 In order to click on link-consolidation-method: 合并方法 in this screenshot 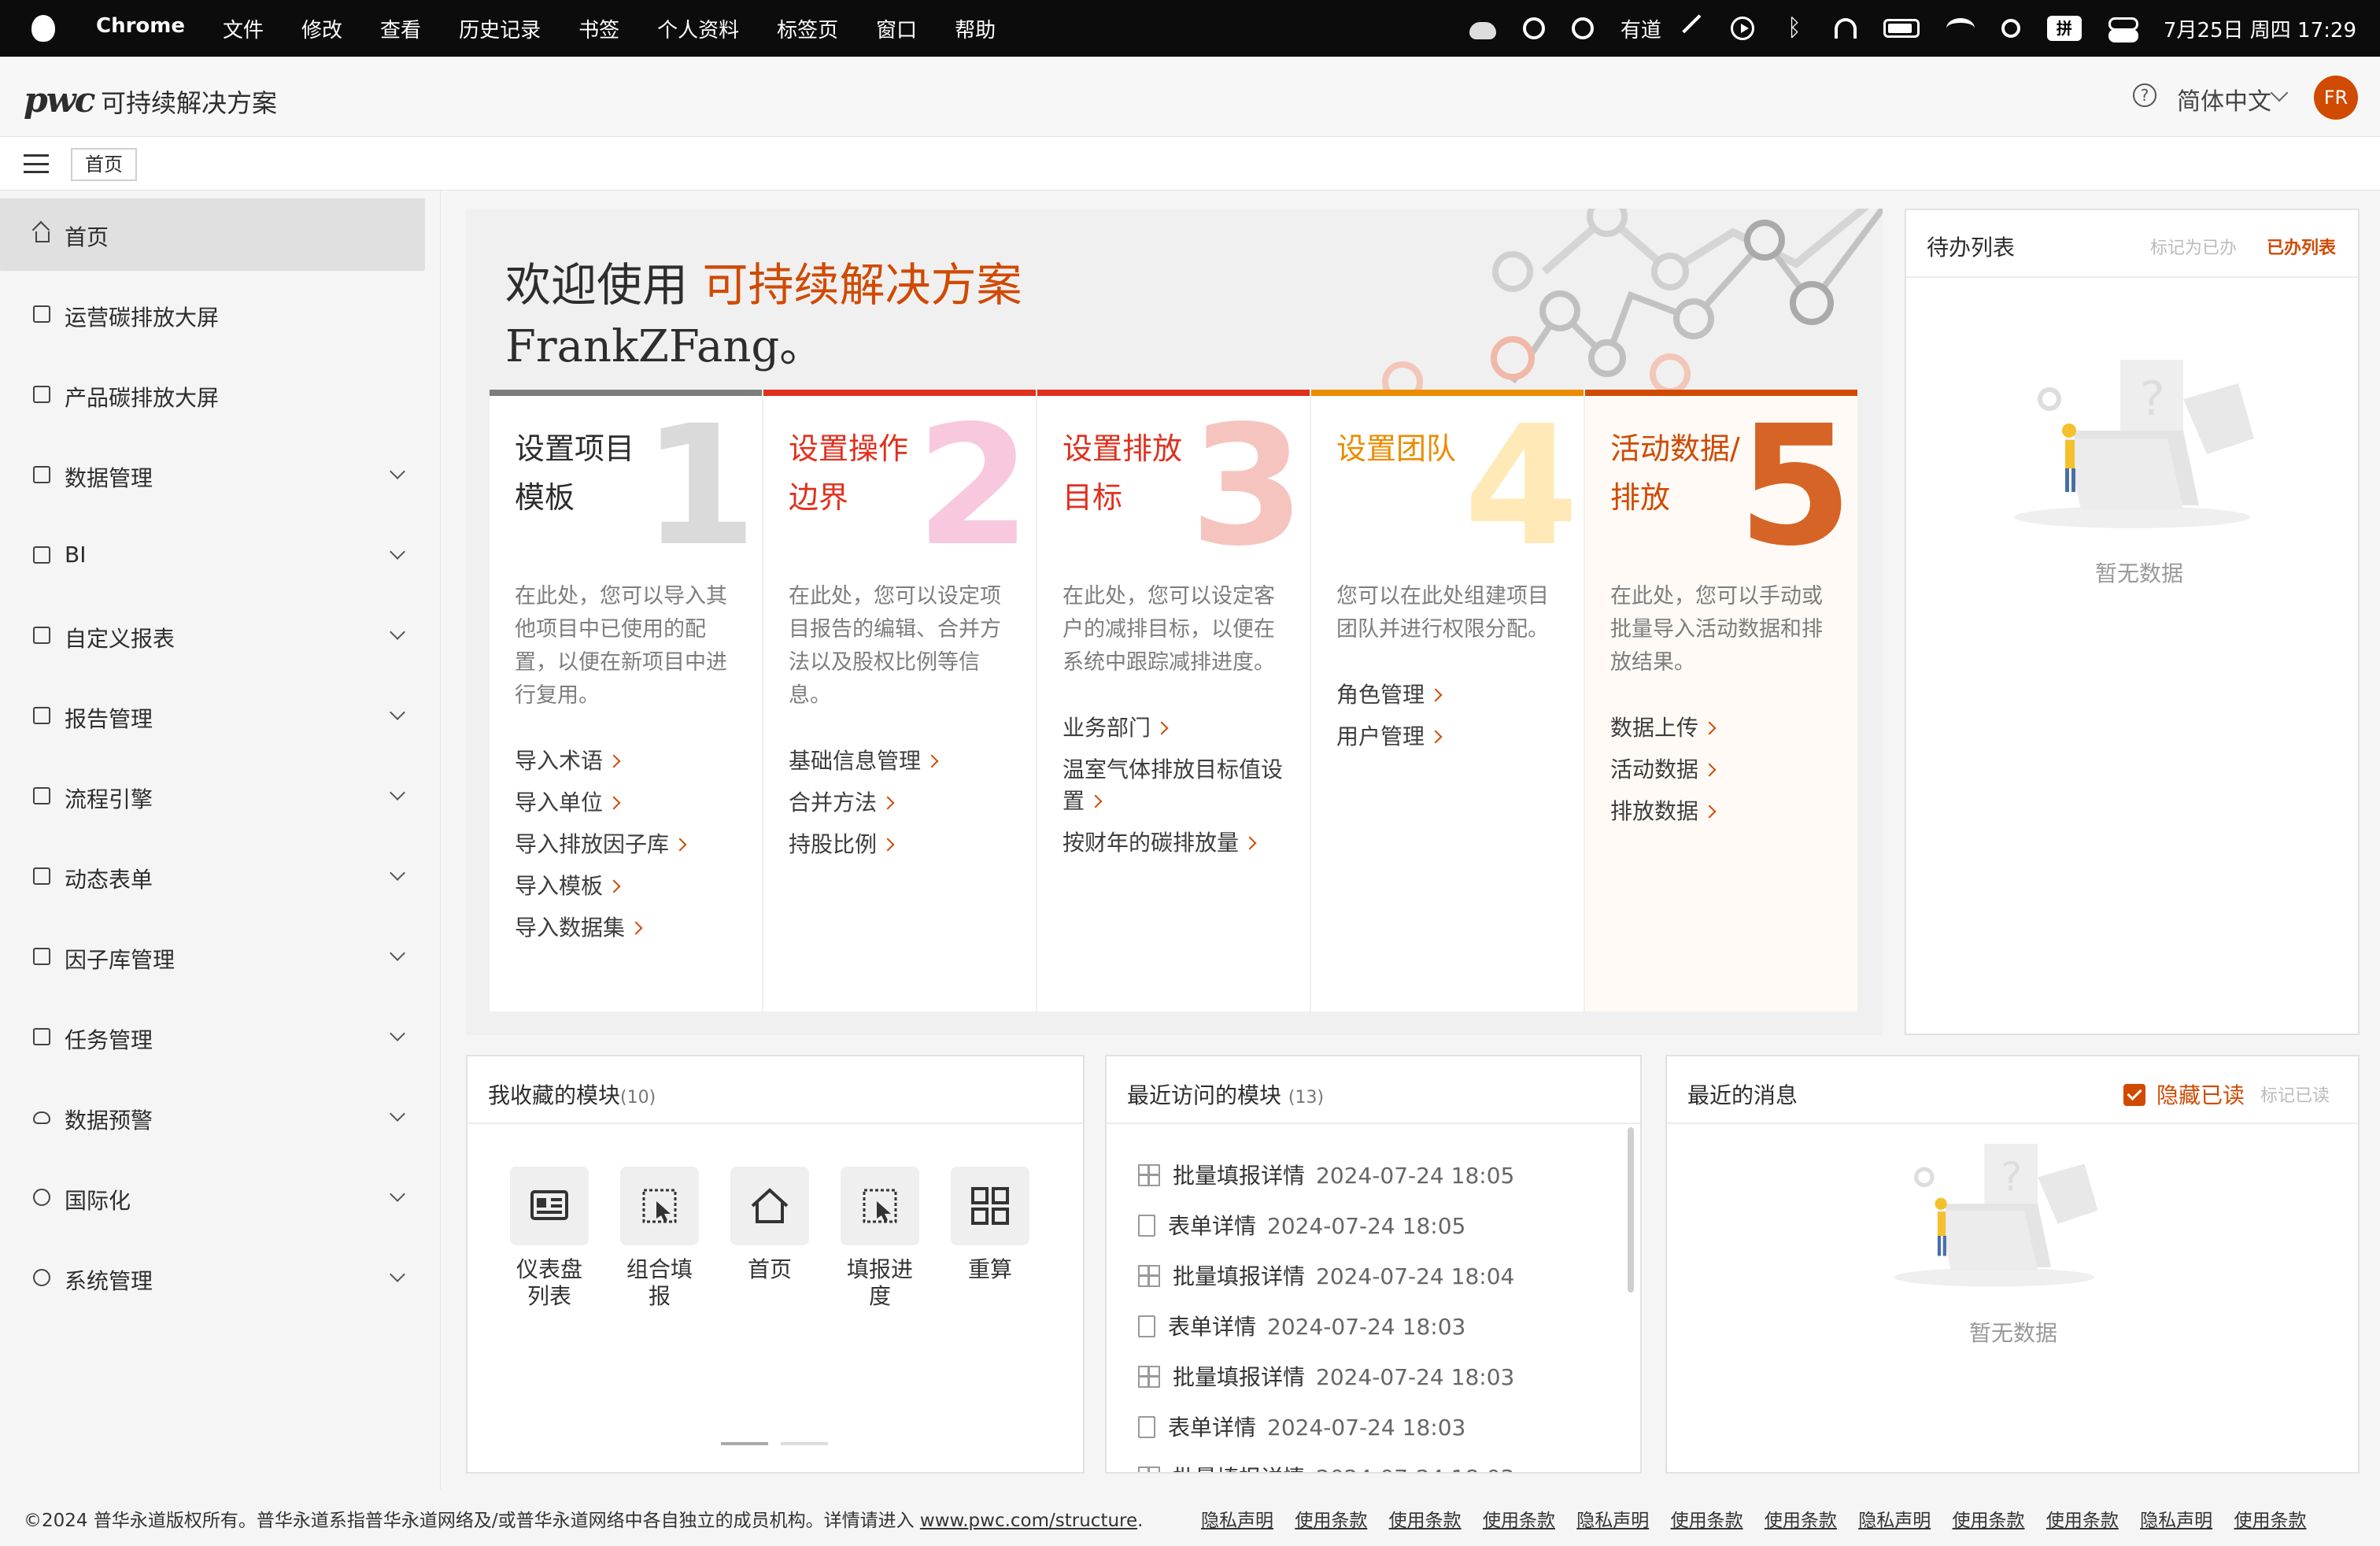, I will do `click(907, 803)`.